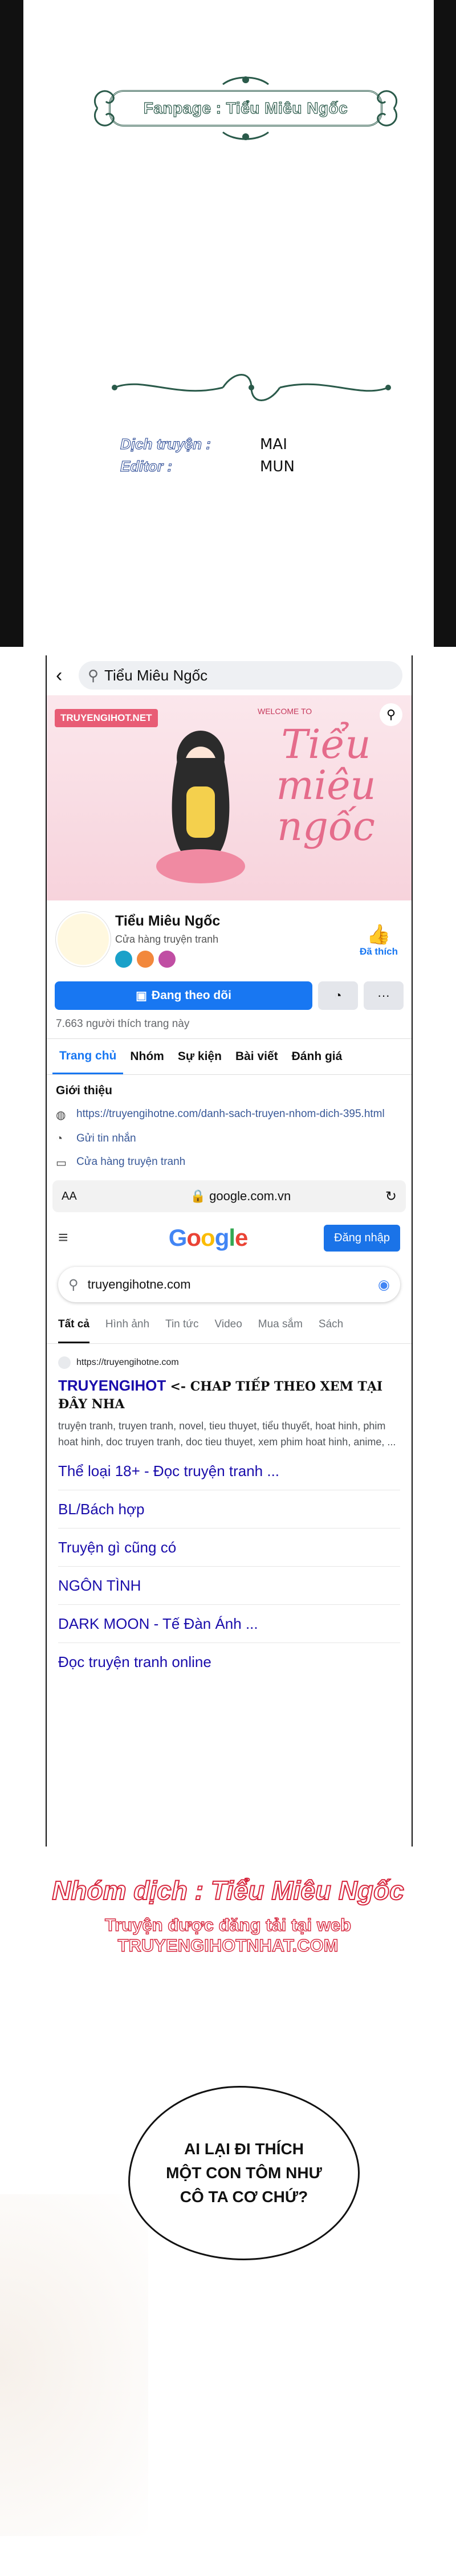  I want to click on facebook-top-bar: ‹ ⚲ Tiểu Miêu Ngốc, so click(229, 675).